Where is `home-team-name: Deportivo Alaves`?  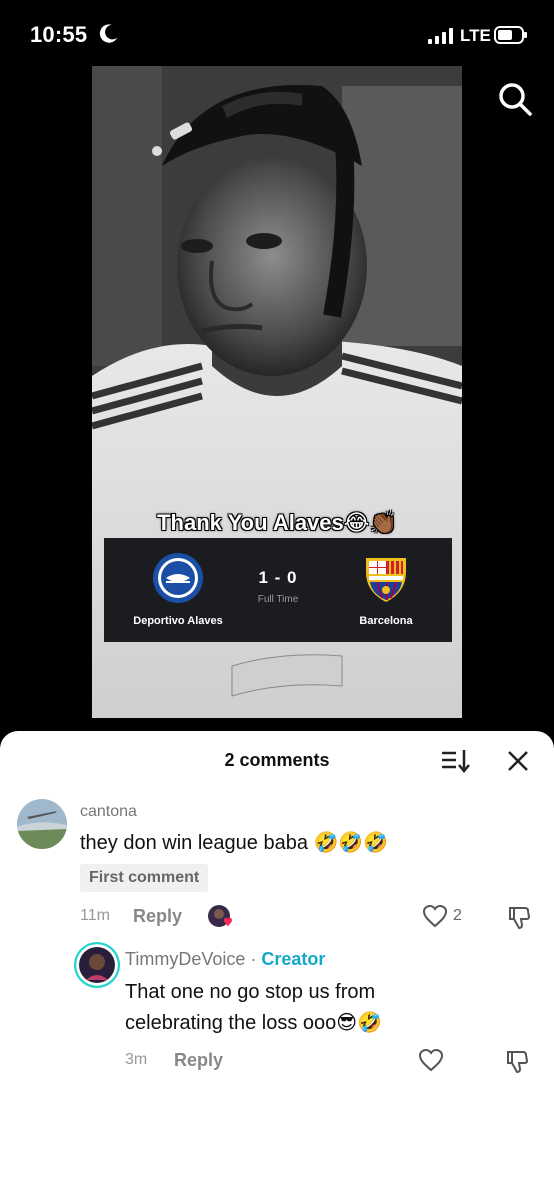
home-team-name: Deportivo Alaves is located at coordinates (178, 621).